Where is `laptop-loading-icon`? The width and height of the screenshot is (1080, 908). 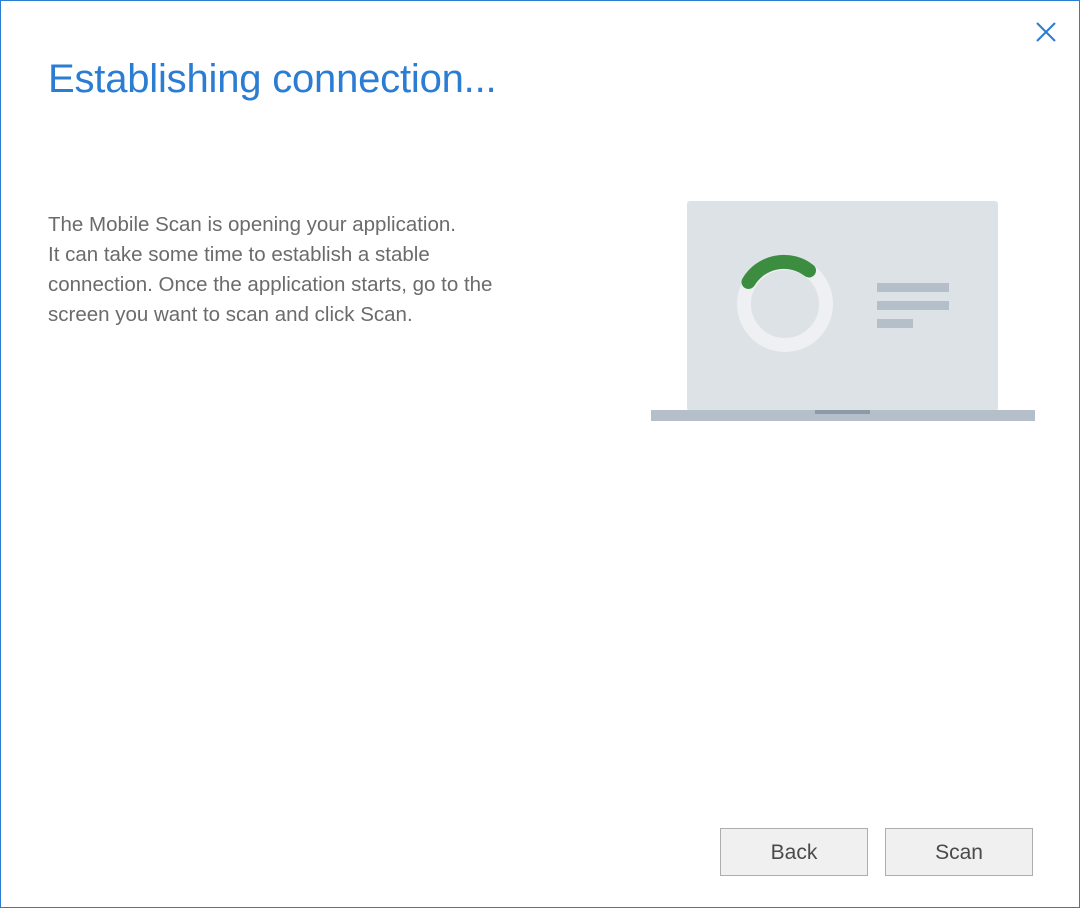
laptop-loading-icon is located at coordinates (843, 311).